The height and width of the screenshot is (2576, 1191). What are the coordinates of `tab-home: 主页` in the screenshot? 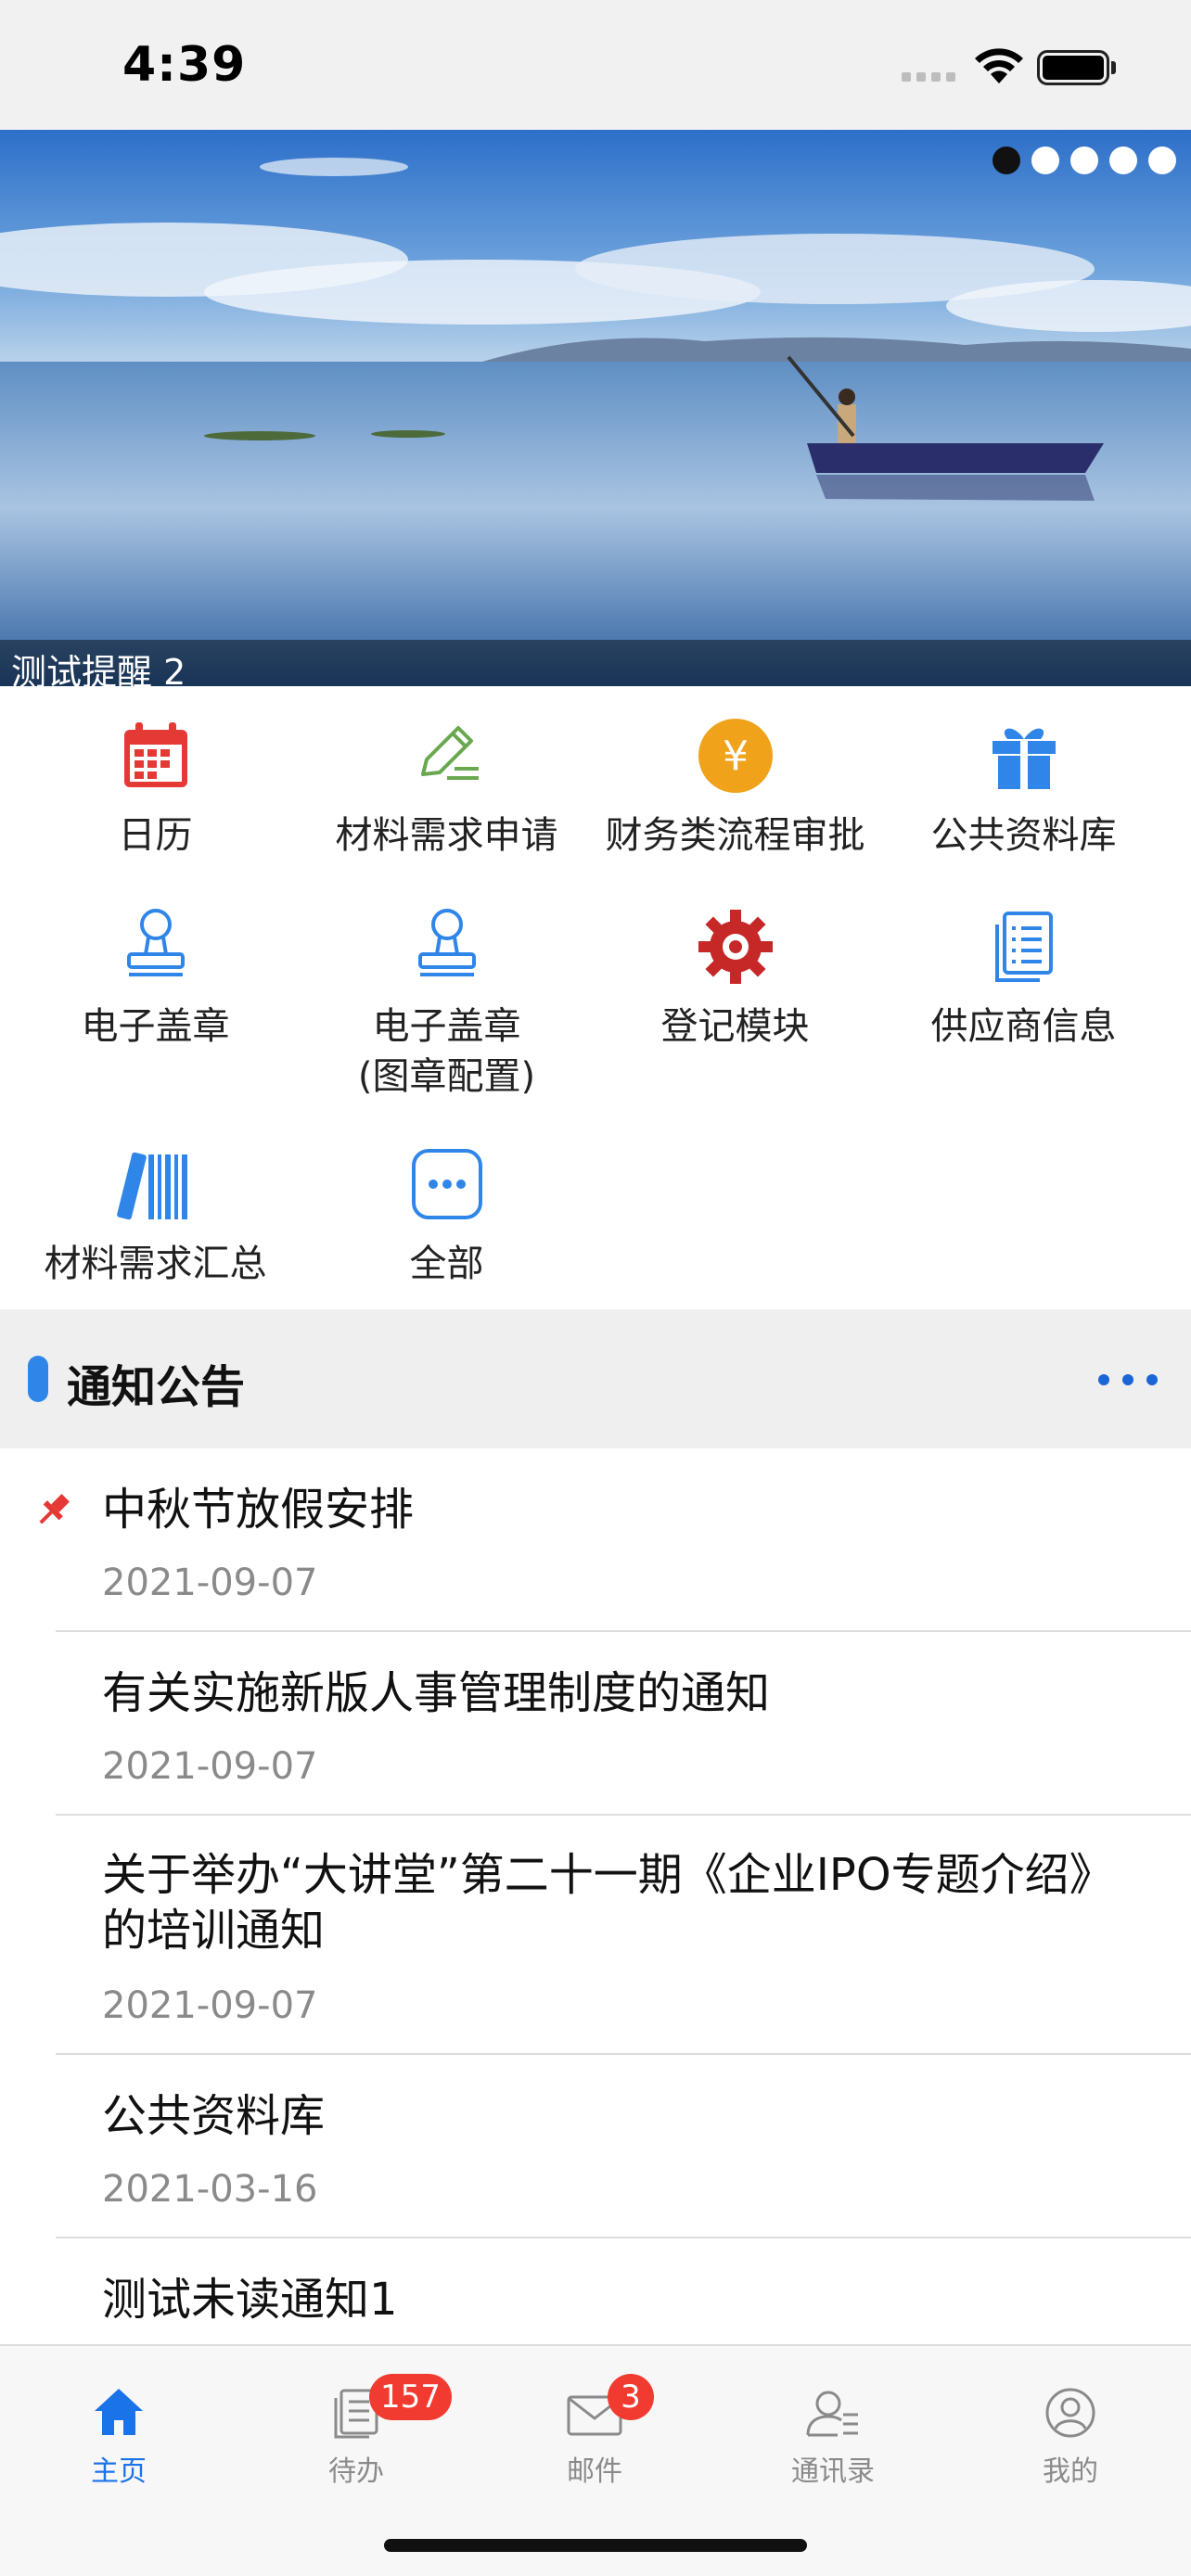 It's located at (118, 2427).